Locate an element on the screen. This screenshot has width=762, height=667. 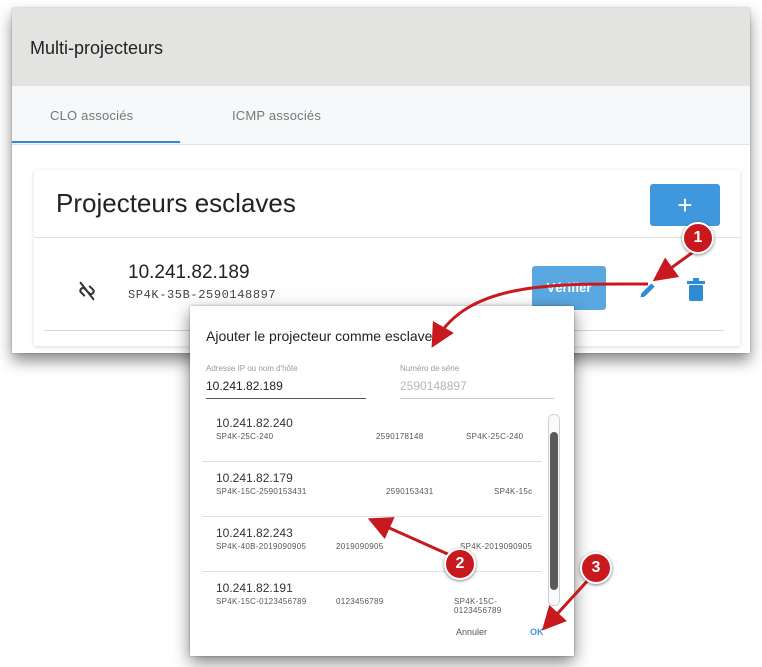
list-item-name: SP4K-15C-0123456789 is located at coordinates (261, 601).